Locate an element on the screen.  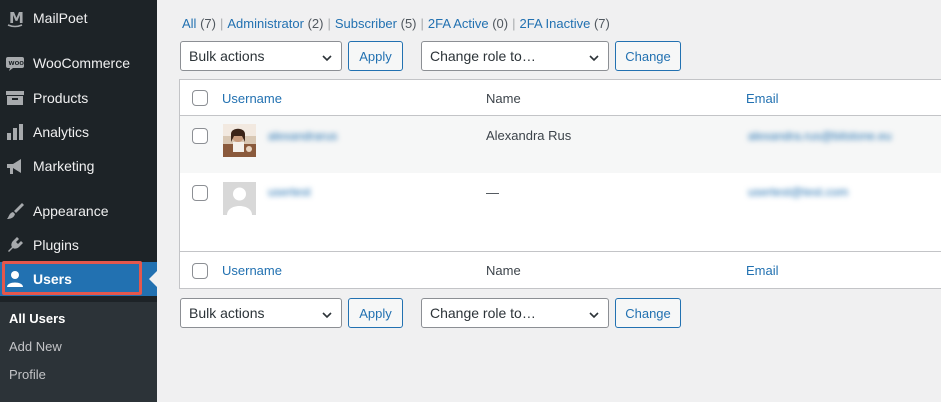
sidebar-item-label: Analytics is located at coordinates (61, 132).